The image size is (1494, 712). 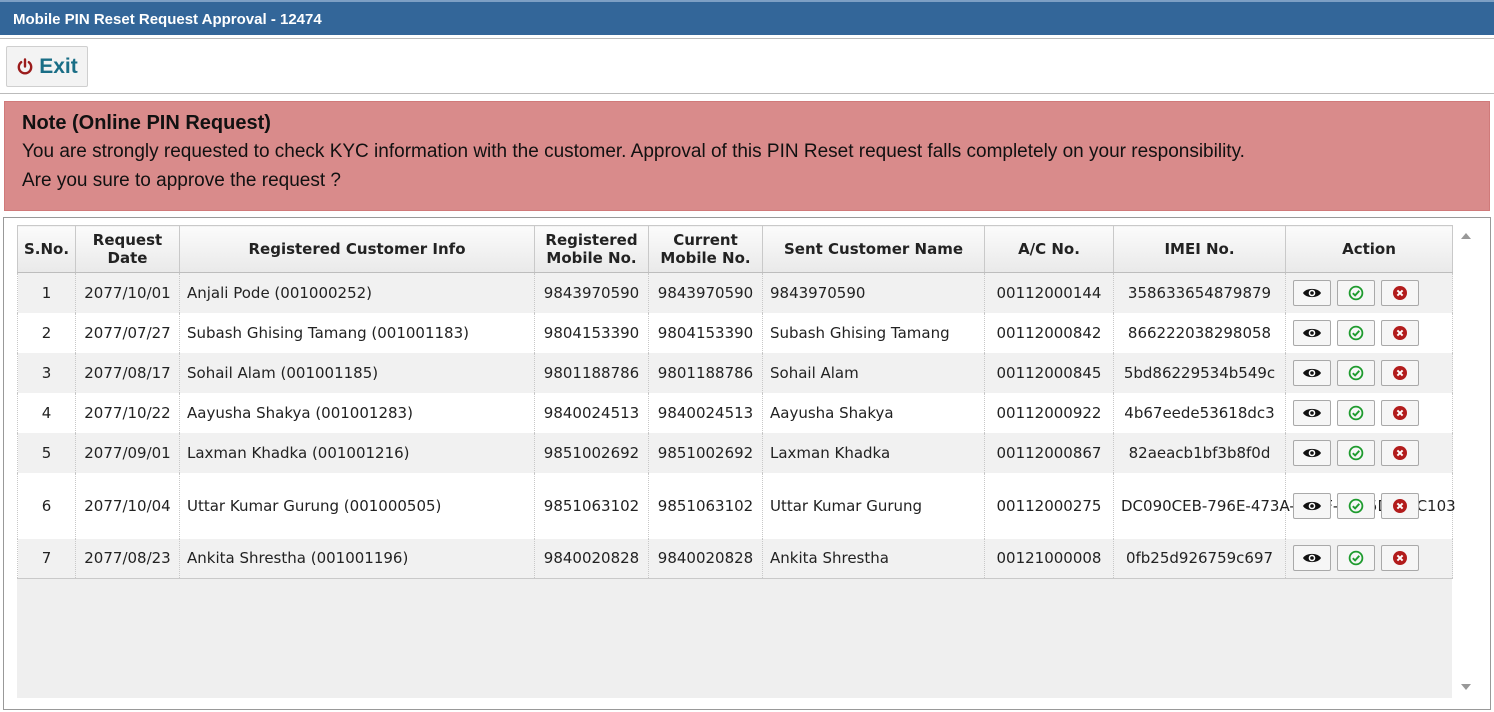 What do you see at coordinates (357, 292) in the screenshot?
I see `cell-customer-info: Anjali Pode (001000252)` at bounding box center [357, 292].